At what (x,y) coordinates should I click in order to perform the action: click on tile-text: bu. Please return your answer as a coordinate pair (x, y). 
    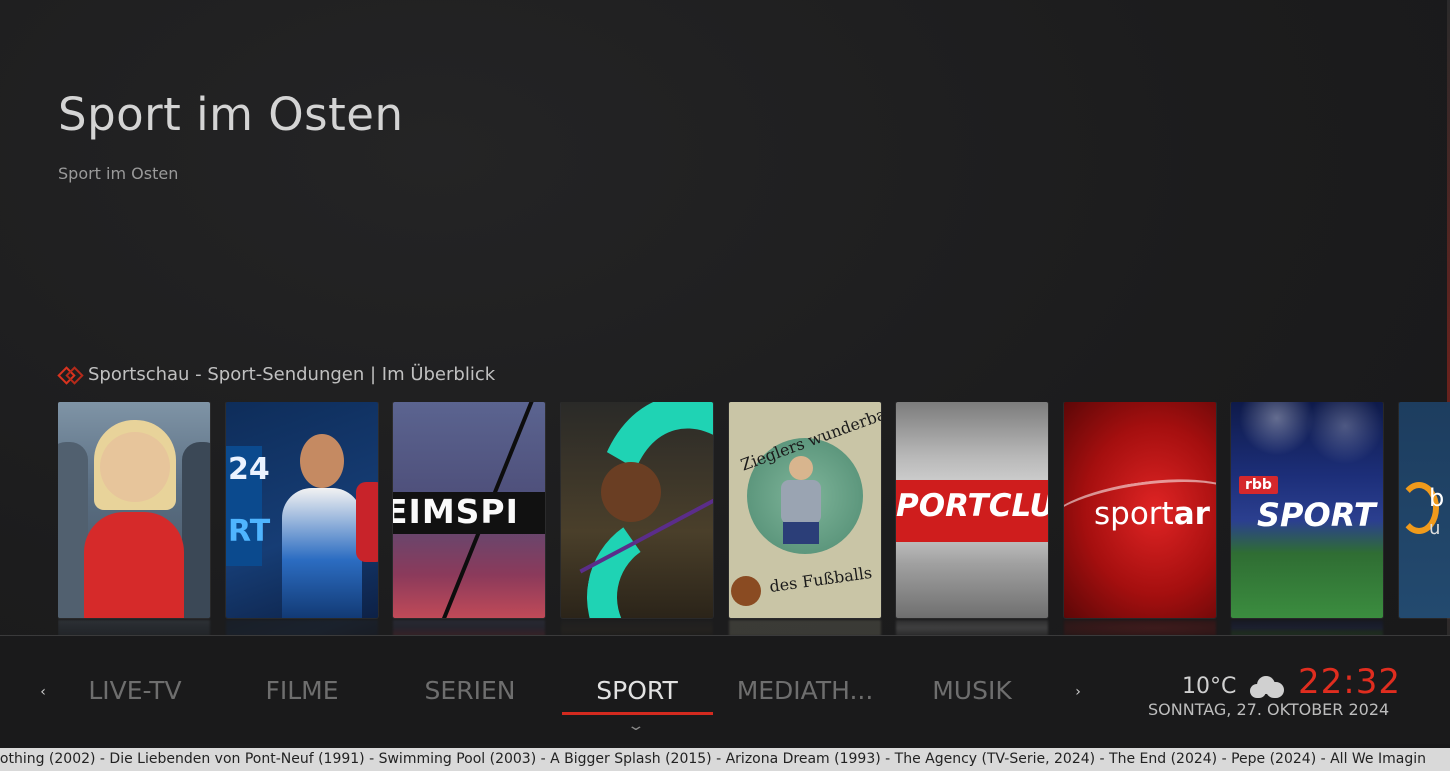
    Looking at the image, I should click on (1437, 511).